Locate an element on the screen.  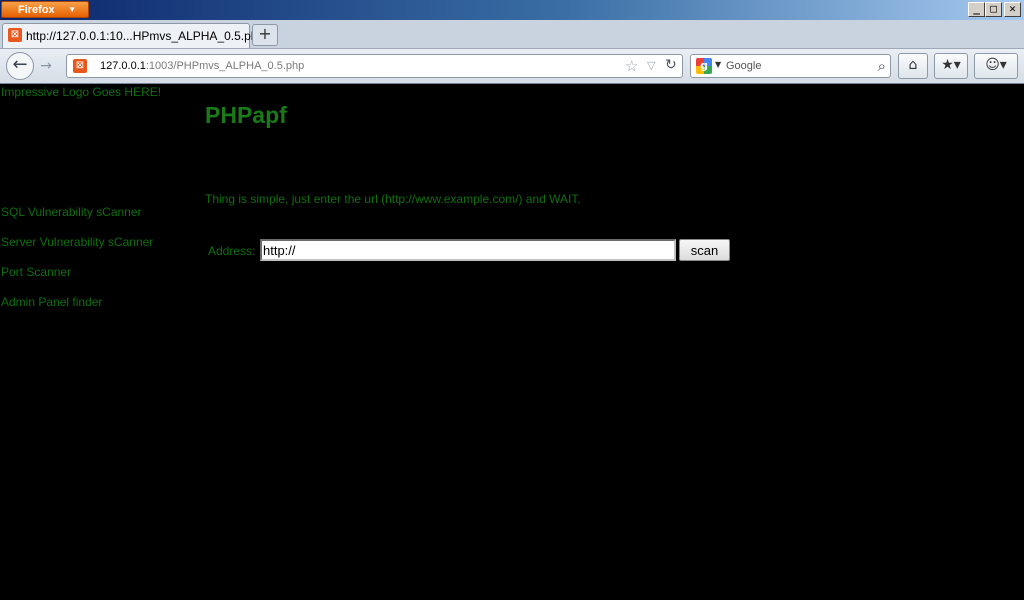
chevron-down-icon: ▼ is located at coordinates (72, 9).